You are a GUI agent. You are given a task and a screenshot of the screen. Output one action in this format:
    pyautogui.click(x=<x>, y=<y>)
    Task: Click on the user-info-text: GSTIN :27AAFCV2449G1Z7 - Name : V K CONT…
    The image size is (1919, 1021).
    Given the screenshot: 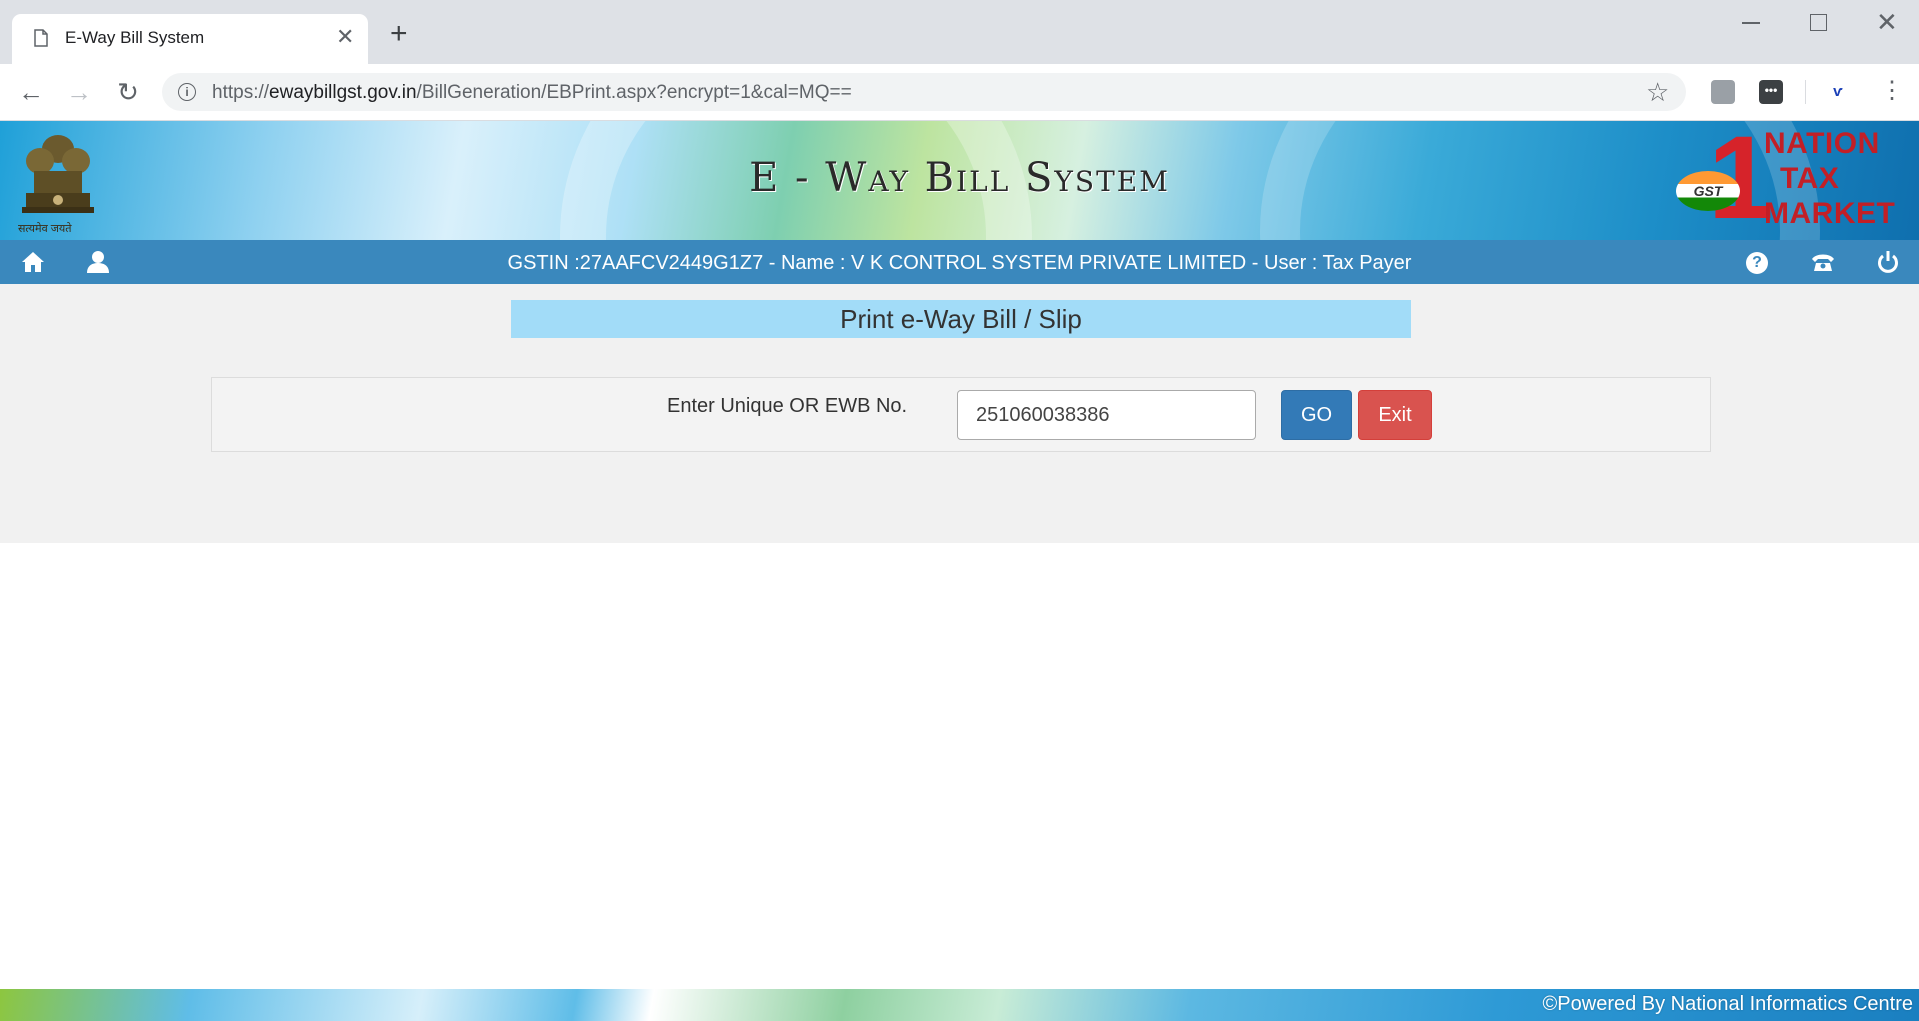 What is the action you would take?
    pyautogui.click(x=959, y=263)
    